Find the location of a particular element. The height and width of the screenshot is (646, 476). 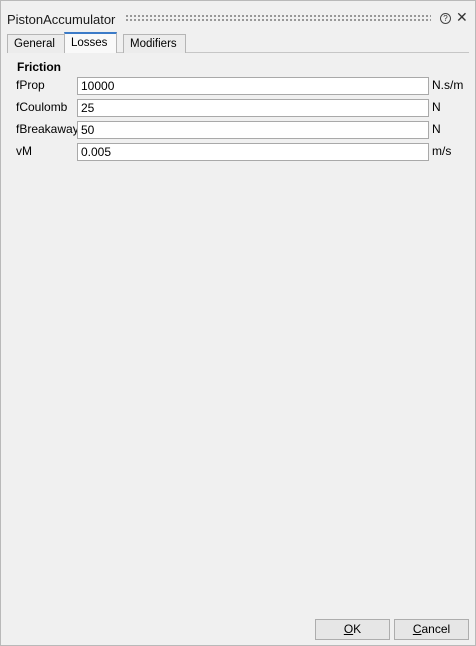

ok-button: OK is located at coordinates (352, 629).